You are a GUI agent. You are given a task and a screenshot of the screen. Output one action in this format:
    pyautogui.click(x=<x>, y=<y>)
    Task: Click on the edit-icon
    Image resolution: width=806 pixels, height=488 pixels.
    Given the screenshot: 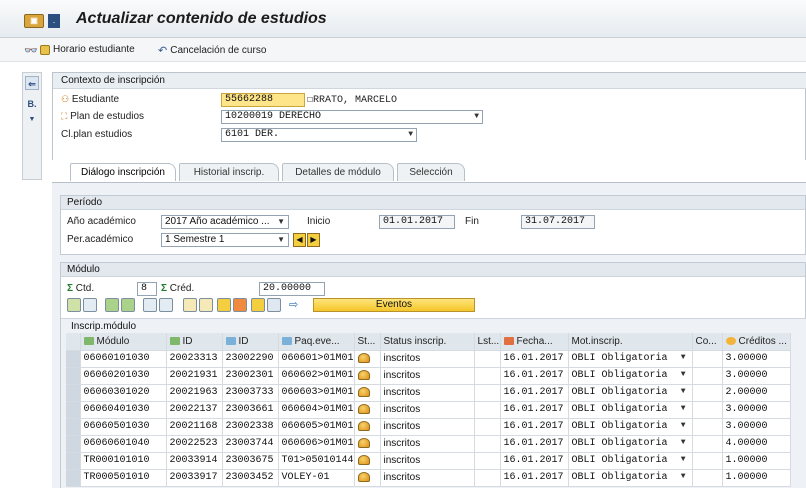 What is the action you would take?
    pyautogui.click(x=190, y=305)
    